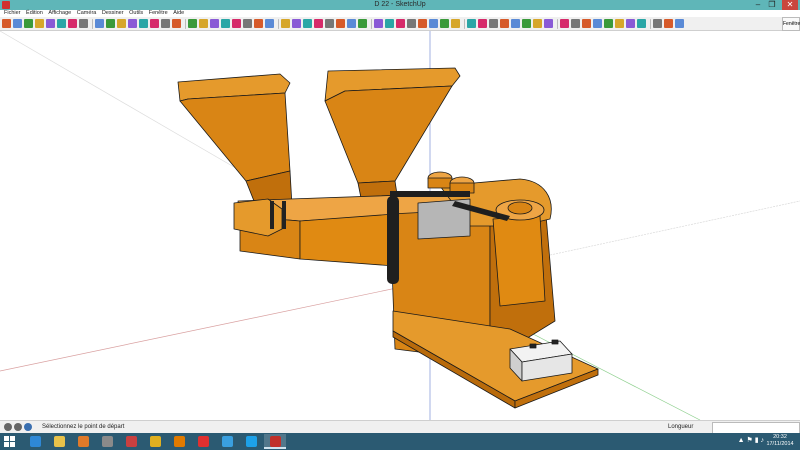 The image size is (800, 450). What do you see at coordinates (35, 441) in the screenshot?
I see `ie-icon` at bounding box center [35, 441].